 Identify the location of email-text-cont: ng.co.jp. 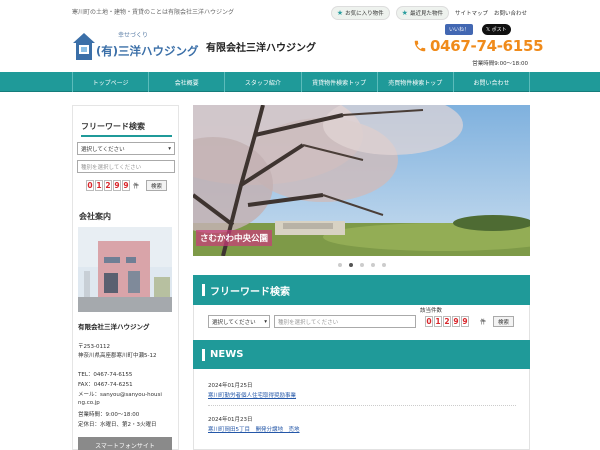
(89, 403).